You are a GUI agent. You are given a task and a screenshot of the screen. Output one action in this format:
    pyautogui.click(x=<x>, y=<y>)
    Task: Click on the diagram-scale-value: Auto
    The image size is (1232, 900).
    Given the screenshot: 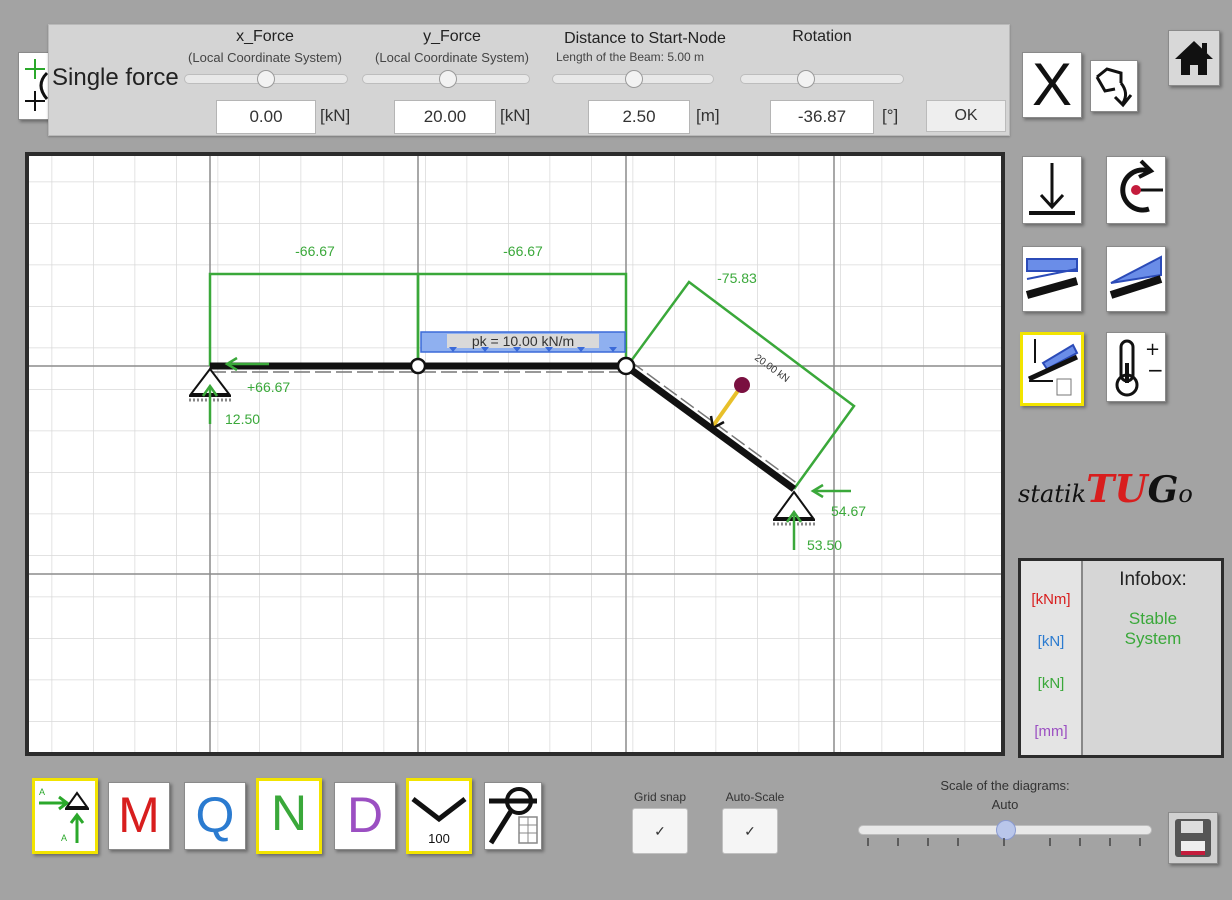 What is the action you would take?
    pyautogui.click(x=1005, y=804)
    